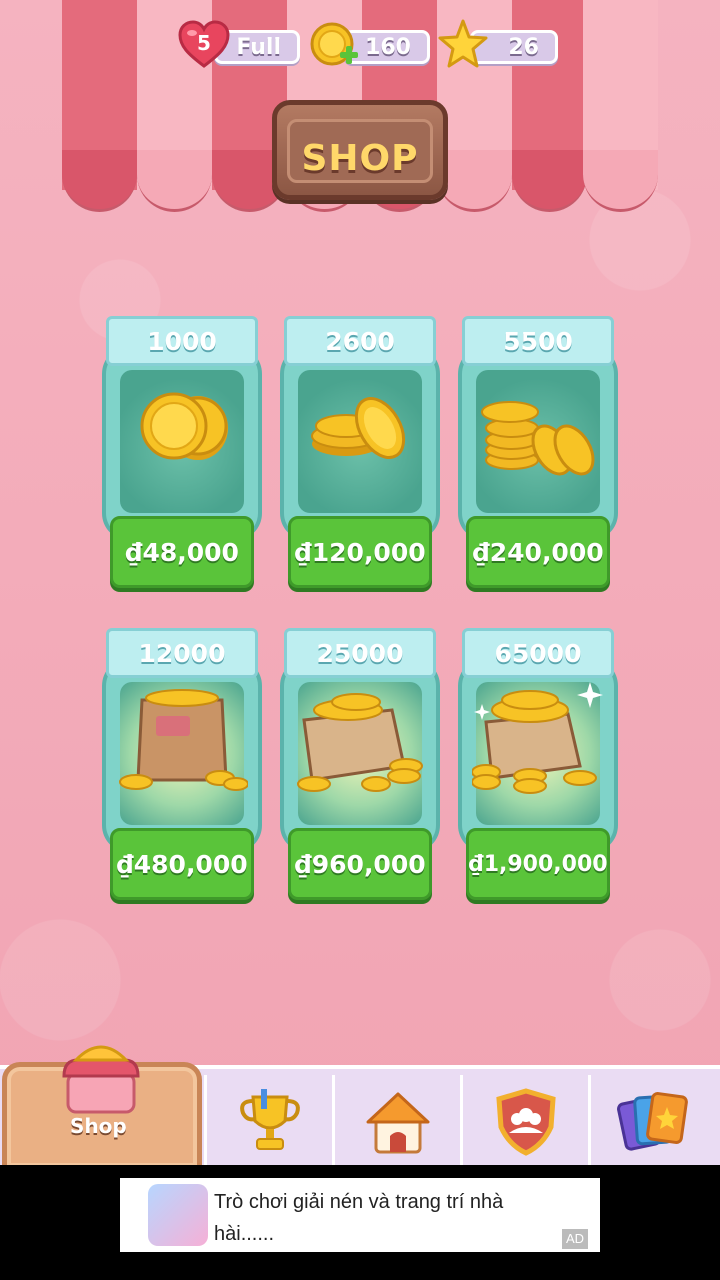  What do you see at coordinates (360, 864) in the screenshot?
I see `buy-button: ₫960,000` at bounding box center [360, 864].